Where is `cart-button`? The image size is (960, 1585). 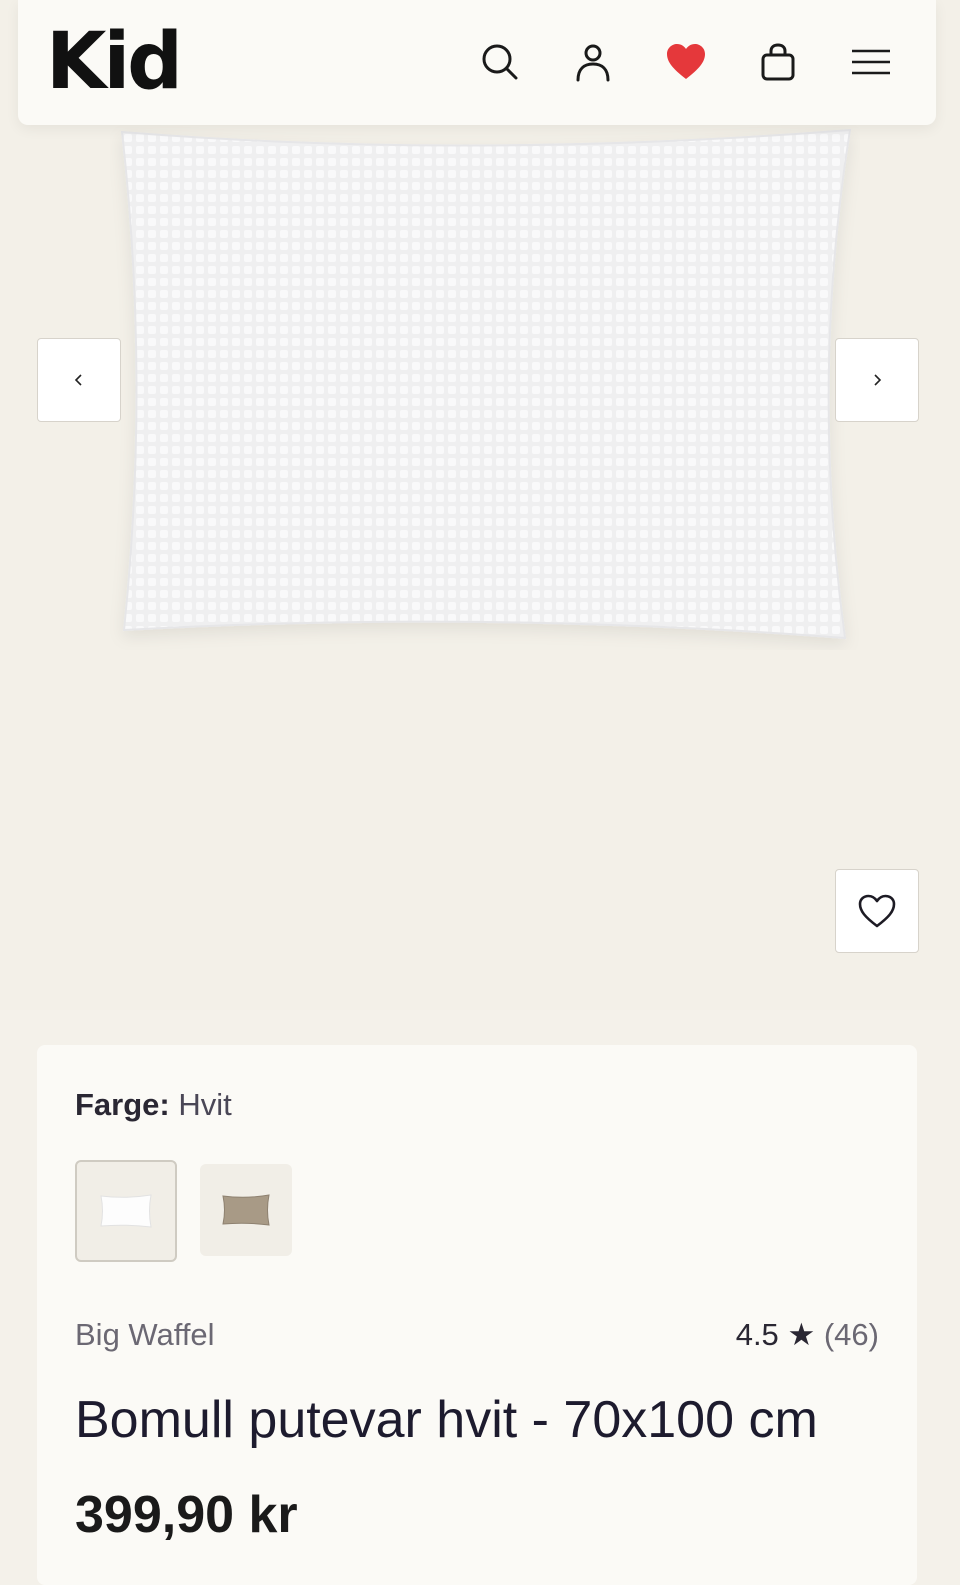 cart-button is located at coordinates (778, 62).